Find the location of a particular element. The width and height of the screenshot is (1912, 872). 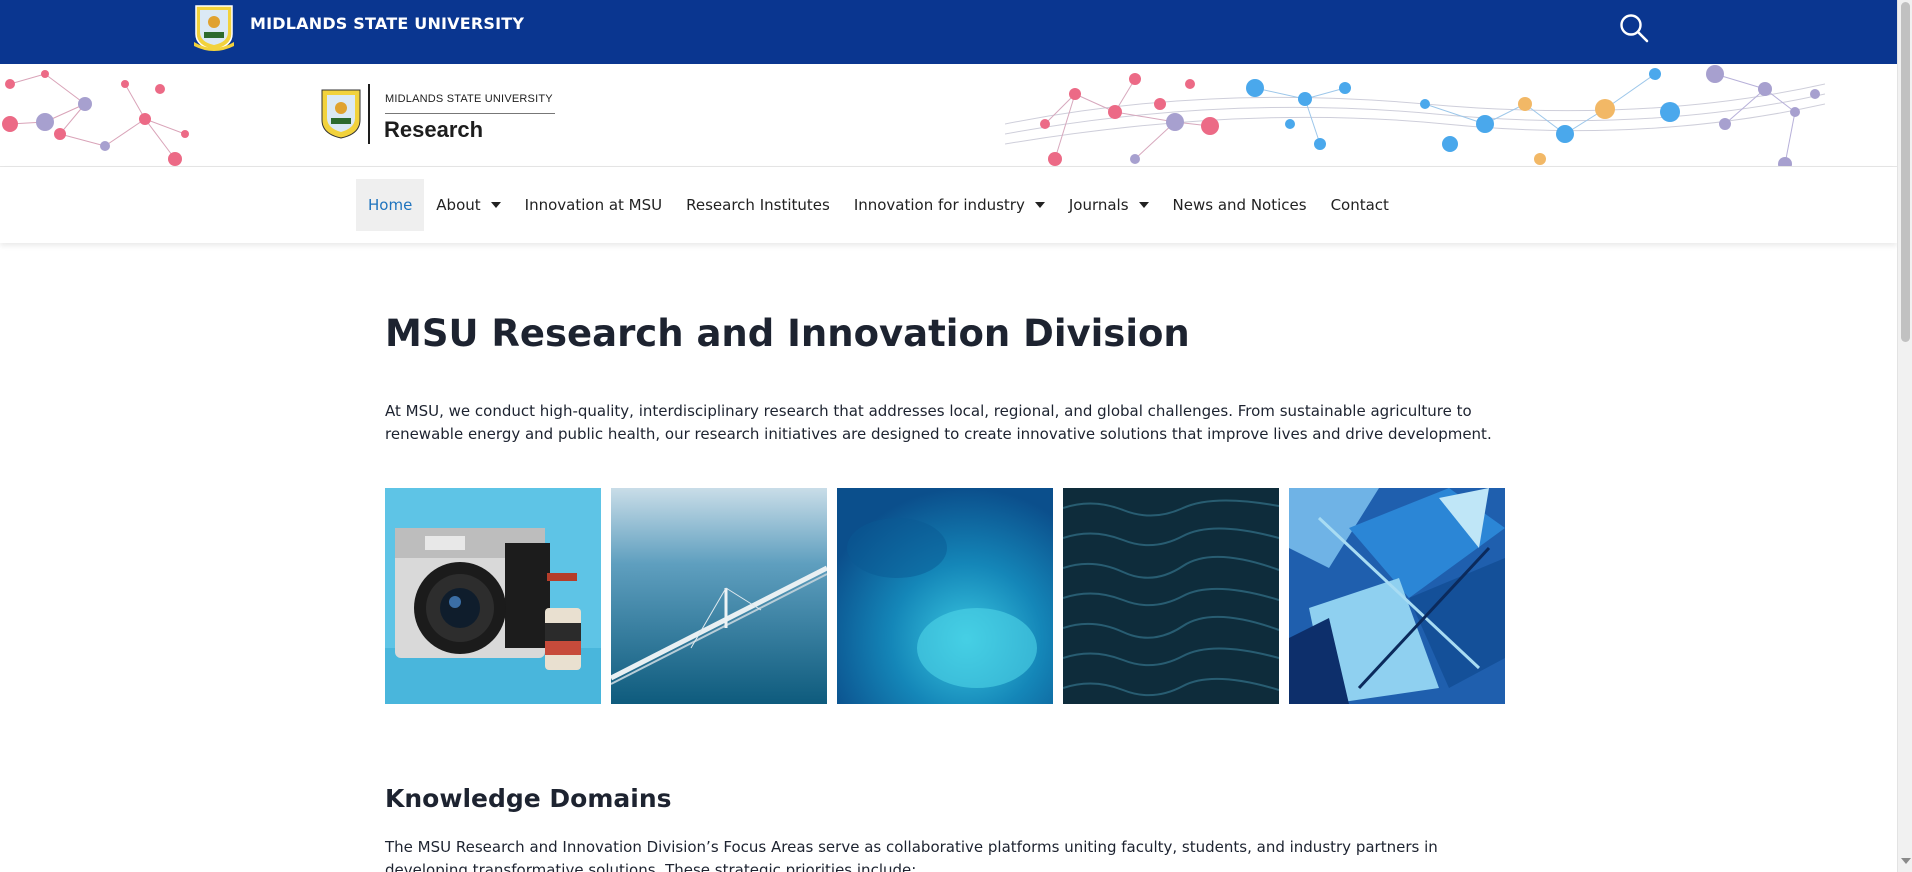

page-title: MSU Research and Innovation Division is located at coordinates (787, 333).